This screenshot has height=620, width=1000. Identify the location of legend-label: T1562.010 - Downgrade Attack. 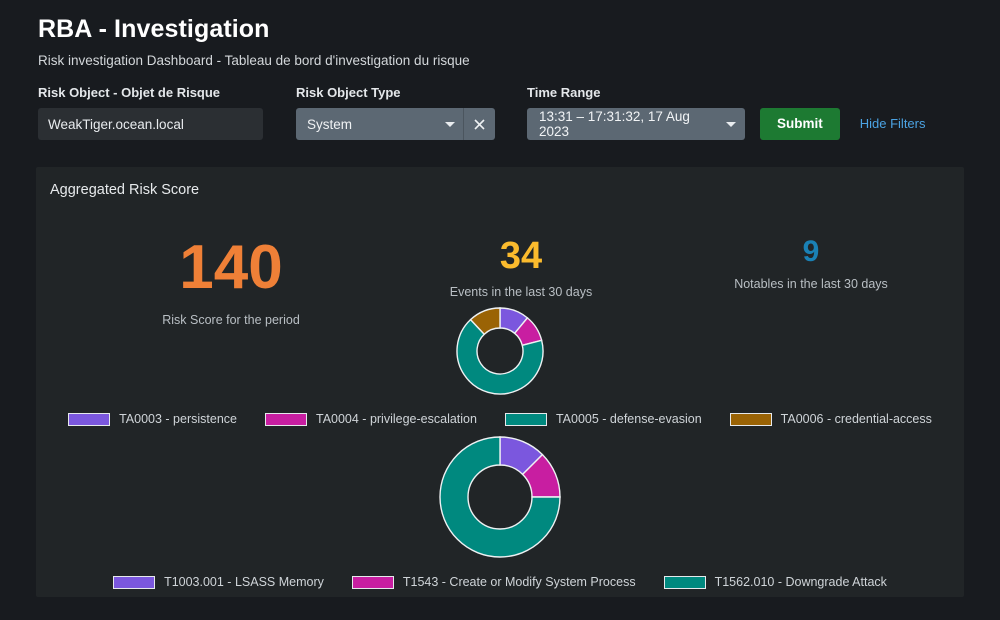
(800, 582).